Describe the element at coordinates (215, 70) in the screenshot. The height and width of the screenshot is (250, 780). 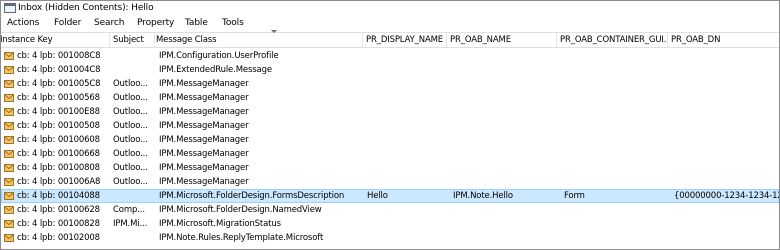
I see `cell-message-class: IPM.ExtendedRule.Message` at that location.